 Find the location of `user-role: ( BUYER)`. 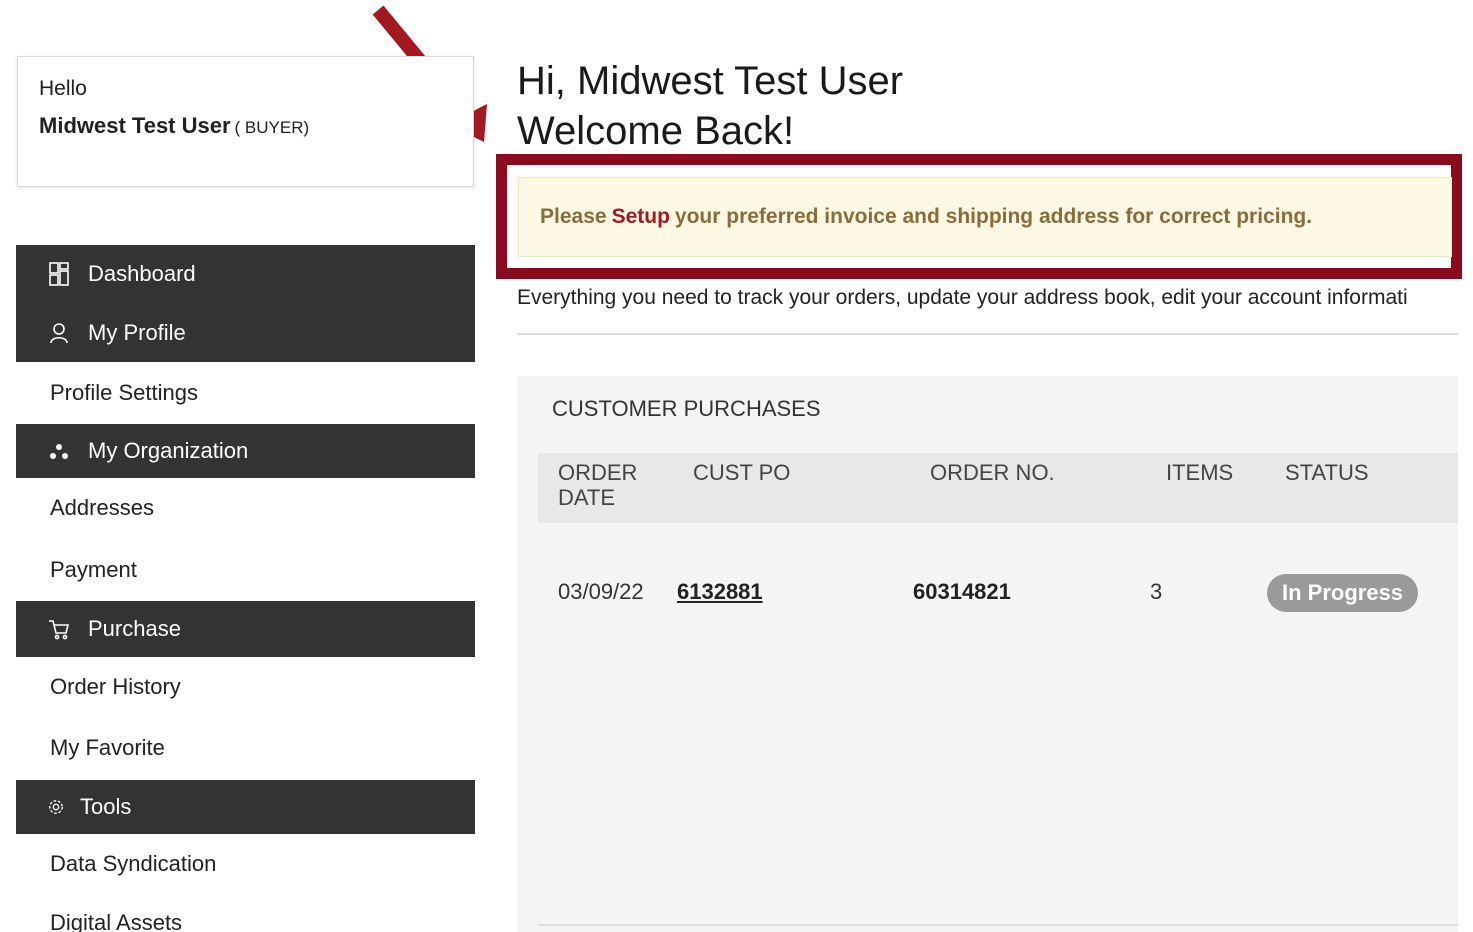

user-role: ( BUYER) is located at coordinates (272, 127).